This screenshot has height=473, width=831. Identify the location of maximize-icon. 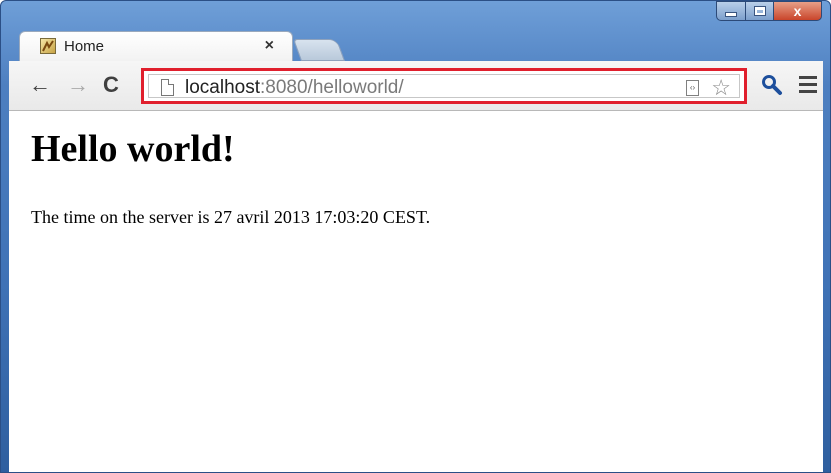
(759, 11).